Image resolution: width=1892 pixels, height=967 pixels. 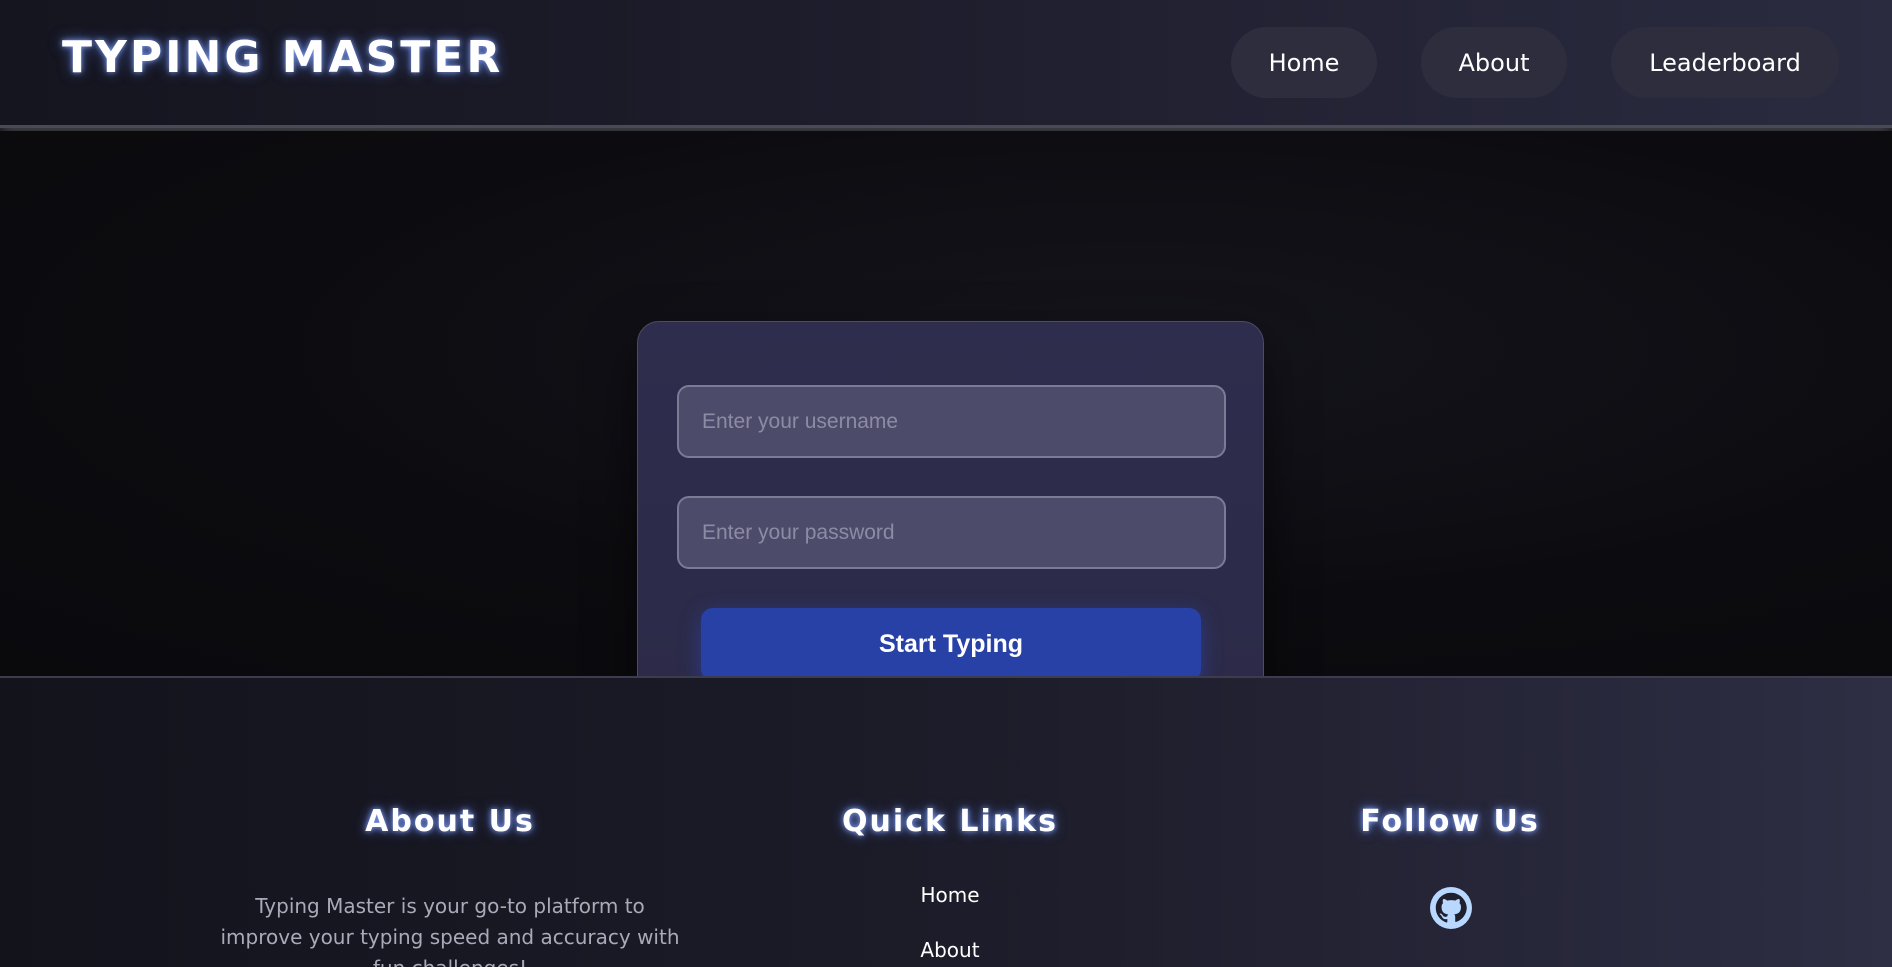 What do you see at coordinates (950, 821) in the screenshot?
I see `footer-quick-links-title: Quick Links` at bounding box center [950, 821].